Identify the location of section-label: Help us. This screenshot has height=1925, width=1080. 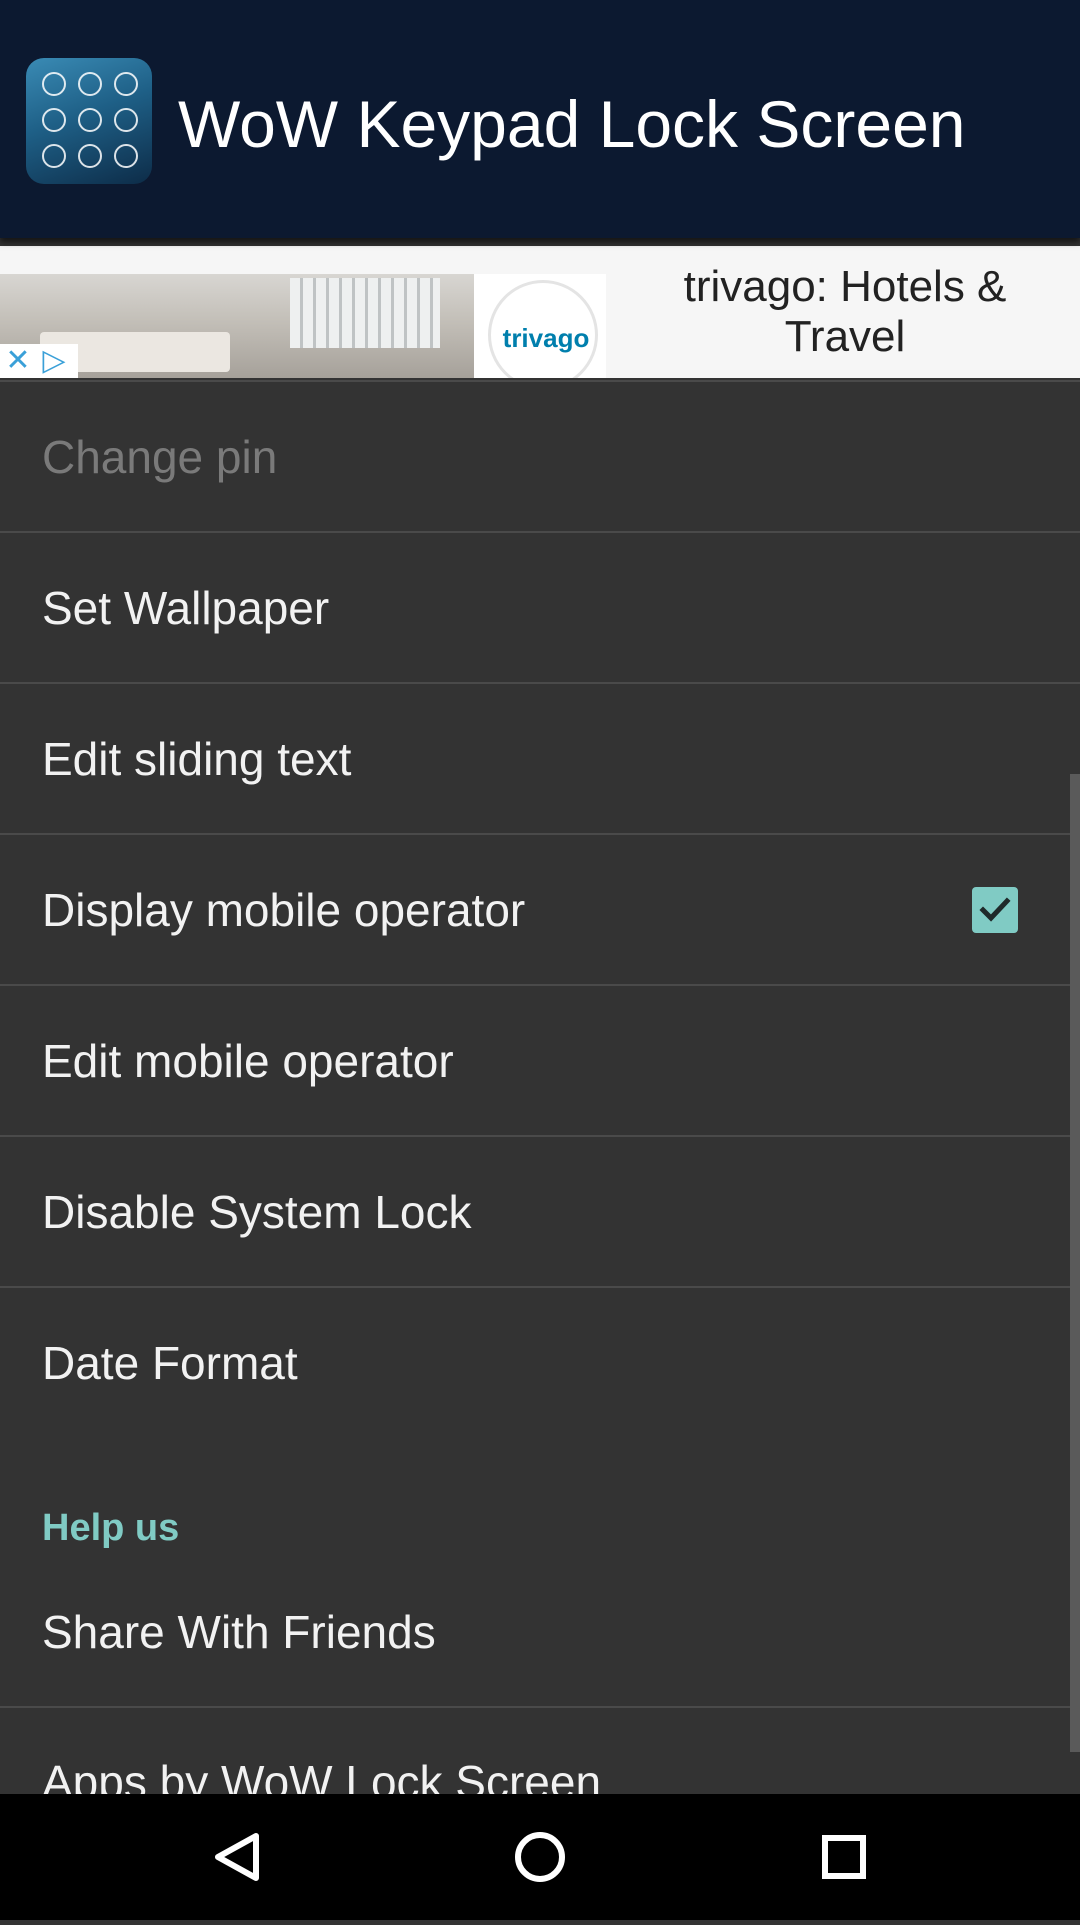
(111, 1528).